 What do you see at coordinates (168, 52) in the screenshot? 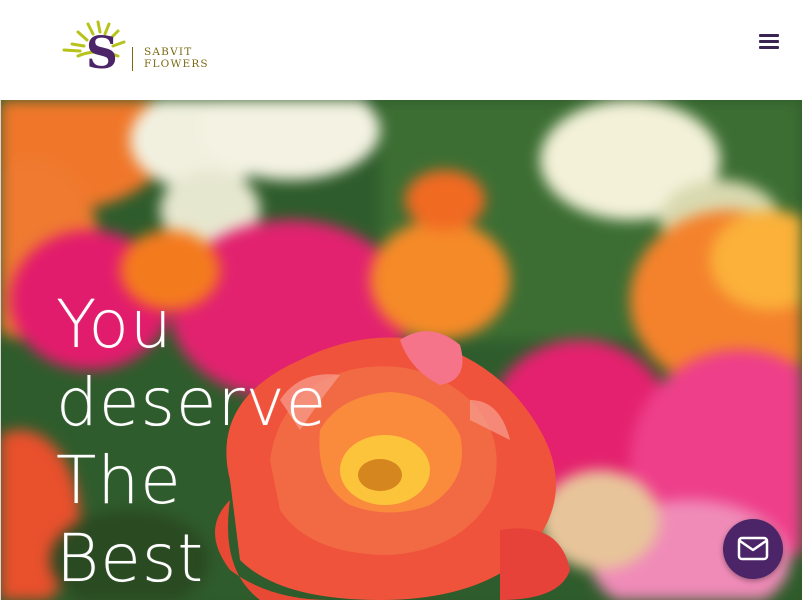
I see `brand-line-1: SABVIT` at bounding box center [168, 52].